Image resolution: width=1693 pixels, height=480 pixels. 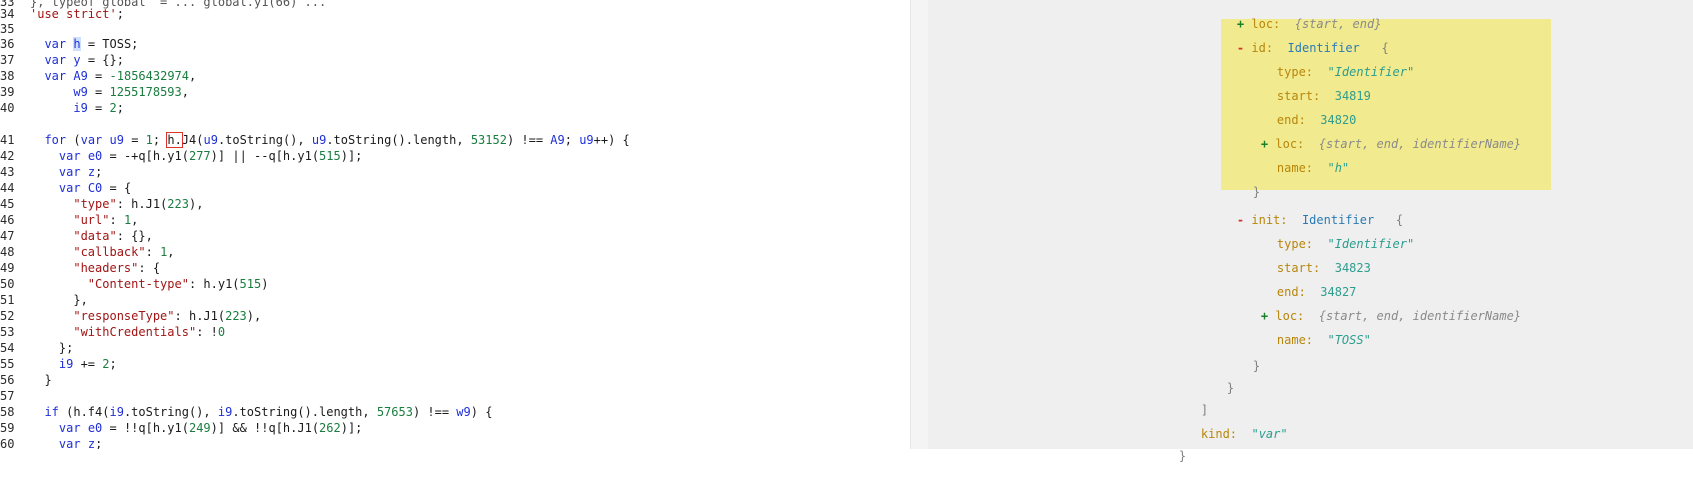 What do you see at coordinates (69, 220) in the screenshot?
I see `code-line: 46 "url": 1,` at bounding box center [69, 220].